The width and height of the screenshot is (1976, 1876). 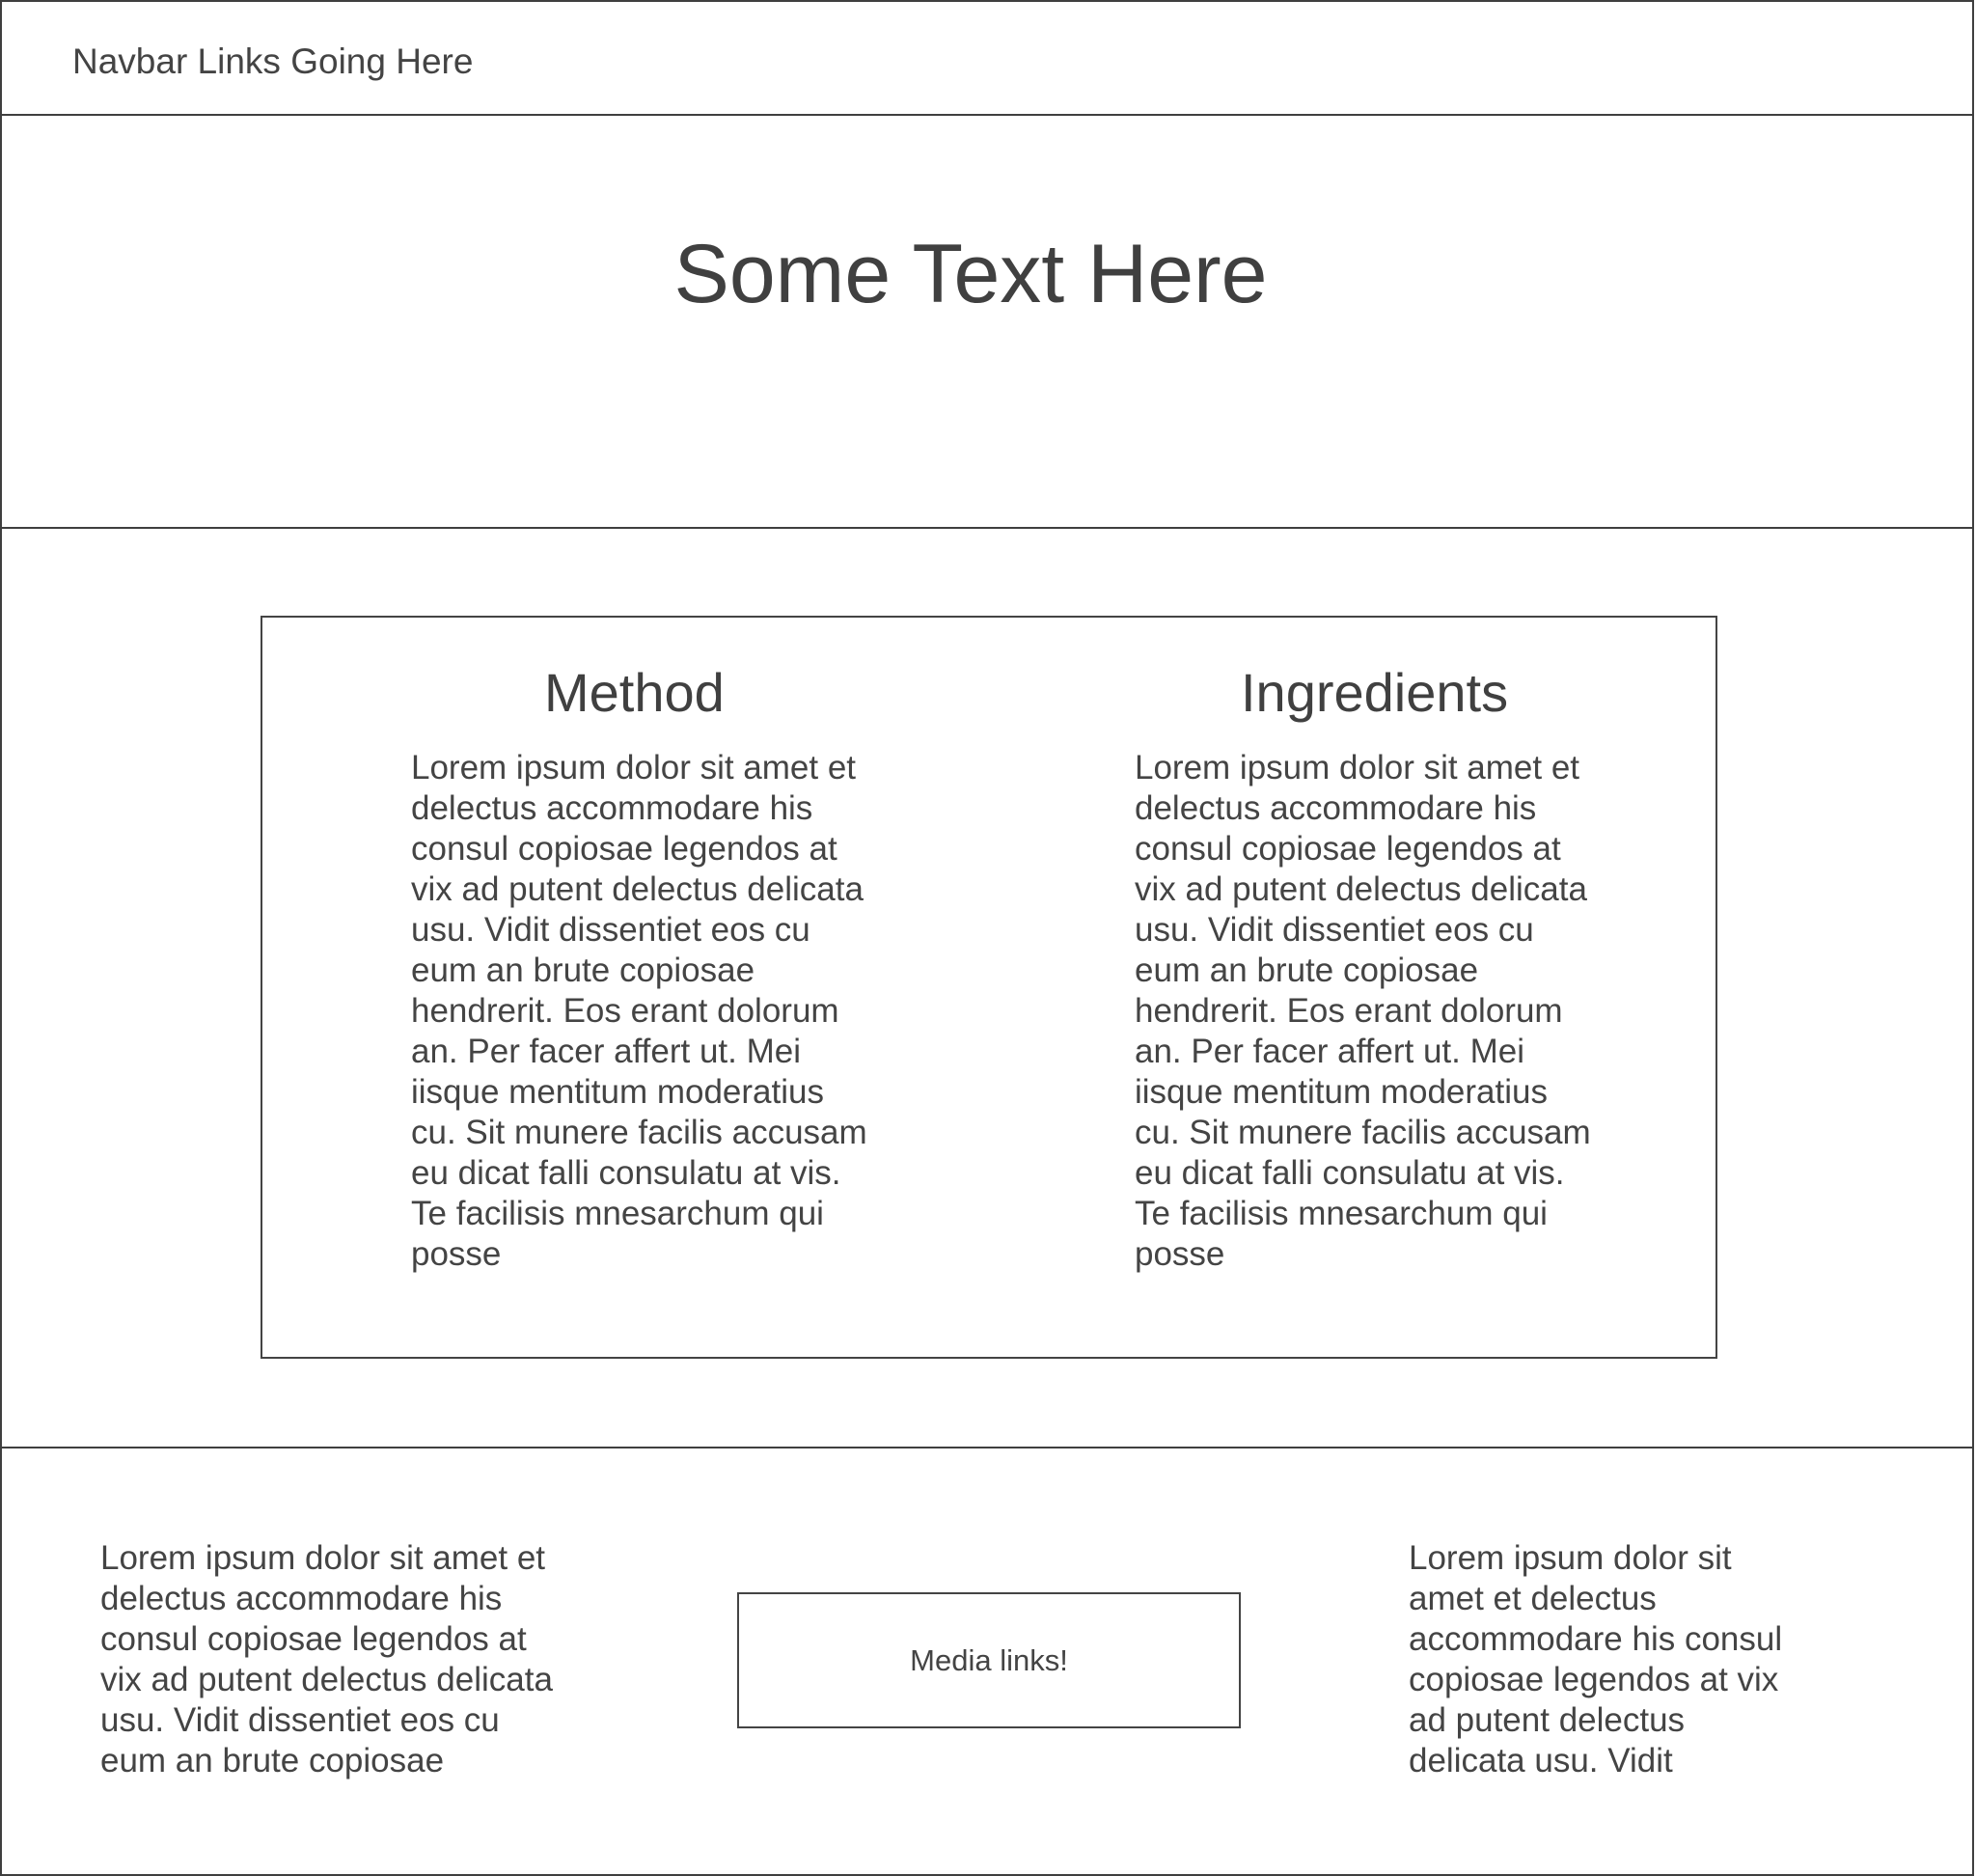 What do you see at coordinates (987, 58) in the screenshot?
I see `navbar: Navbar Links Going Here` at bounding box center [987, 58].